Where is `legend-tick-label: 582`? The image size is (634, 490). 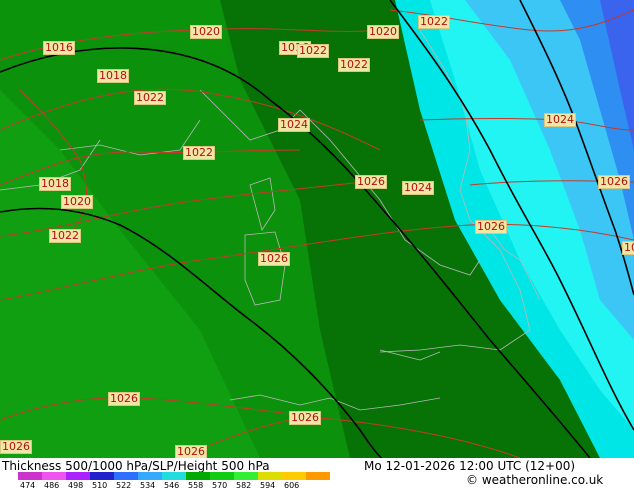
legend-tick-label: 582 is located at coordinates (244, 485).